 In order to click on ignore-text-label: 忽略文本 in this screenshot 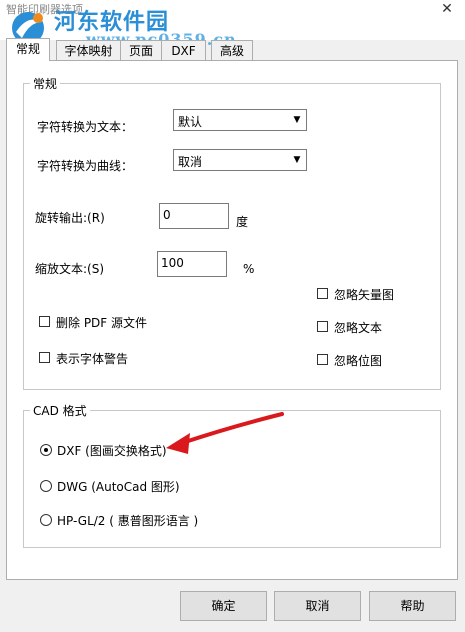, I will do `click(358, 328)`.